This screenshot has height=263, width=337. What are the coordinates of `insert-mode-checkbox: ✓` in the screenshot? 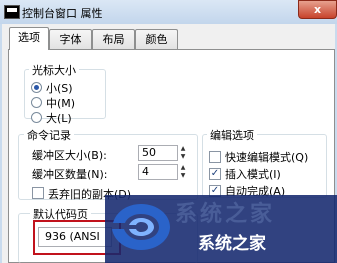 It's located at (215, 174).